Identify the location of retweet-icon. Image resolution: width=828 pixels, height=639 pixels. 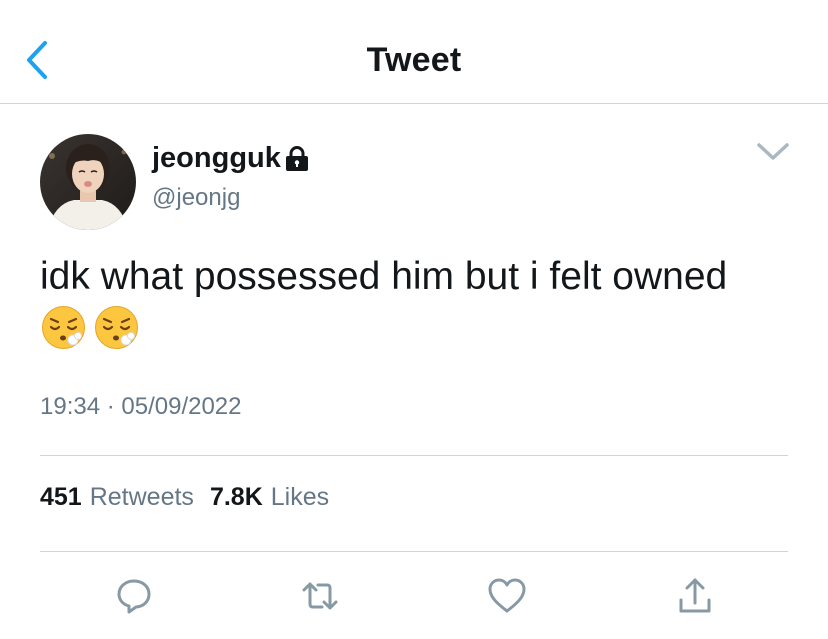
(320, 596).